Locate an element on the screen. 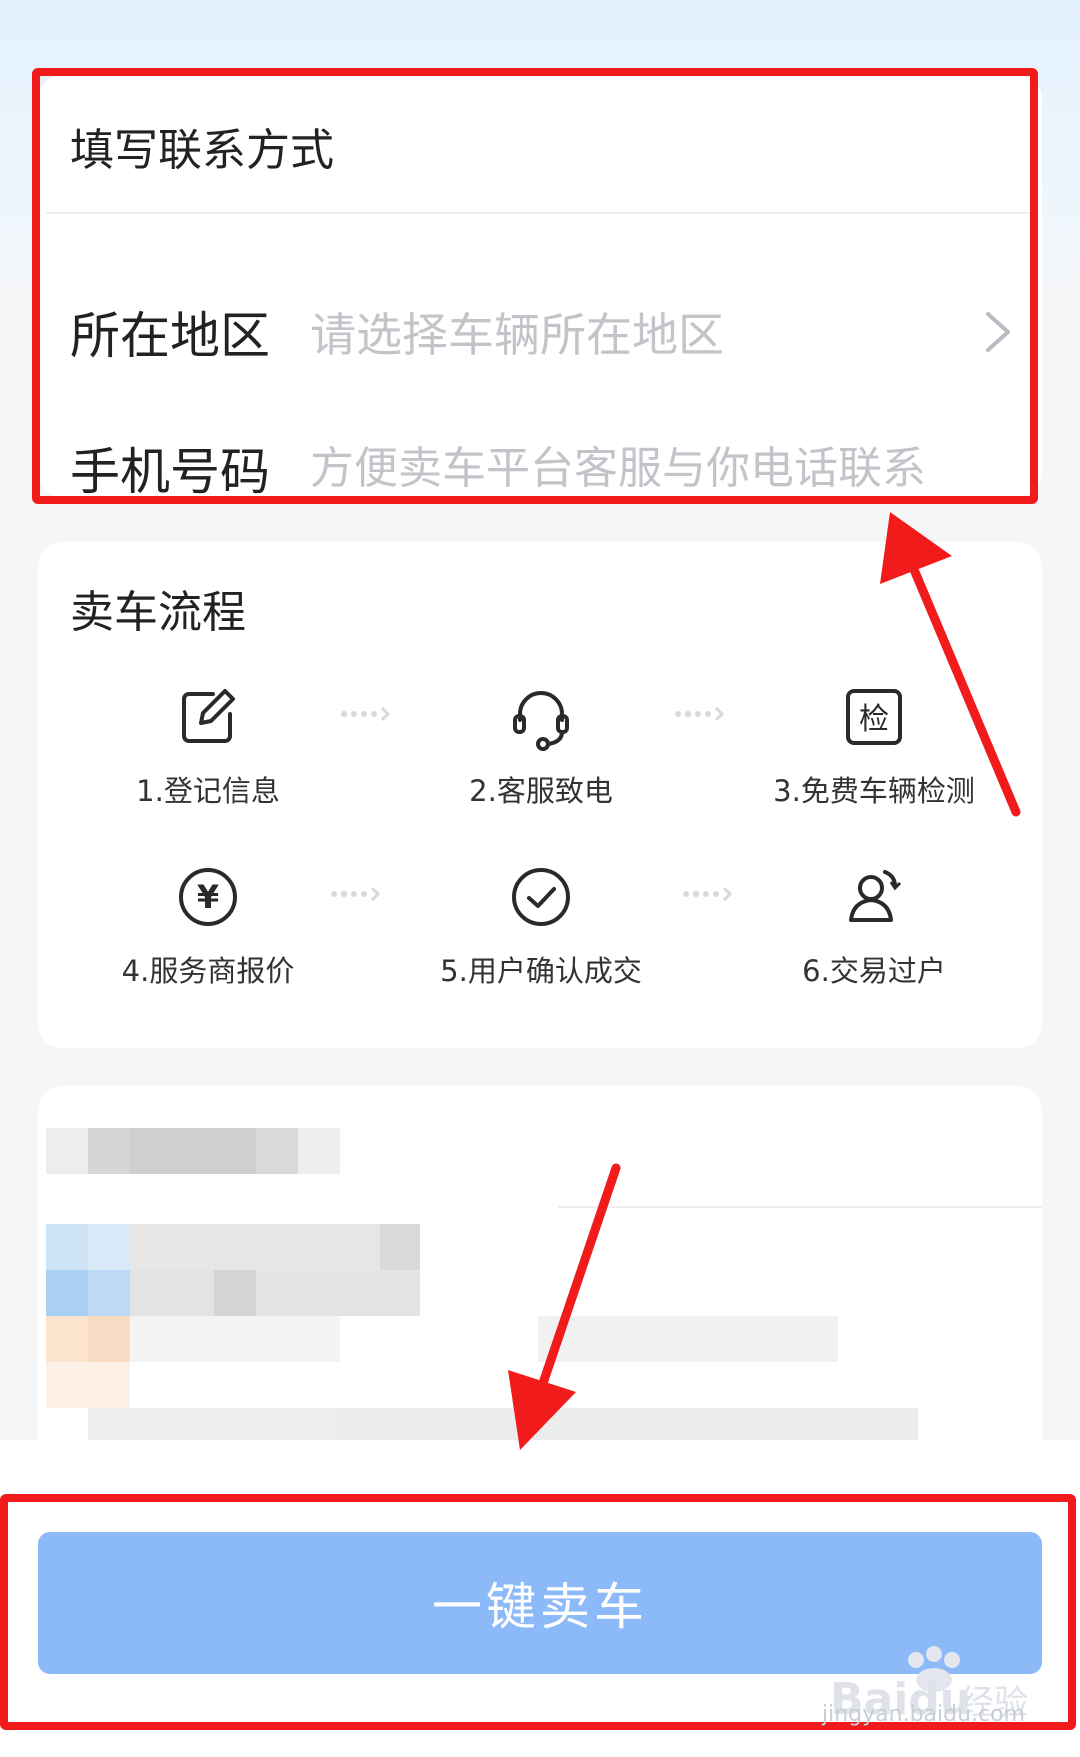 The image size is (1080, 1757). inspect-icon: 检 is located at coordinates (874, 717).